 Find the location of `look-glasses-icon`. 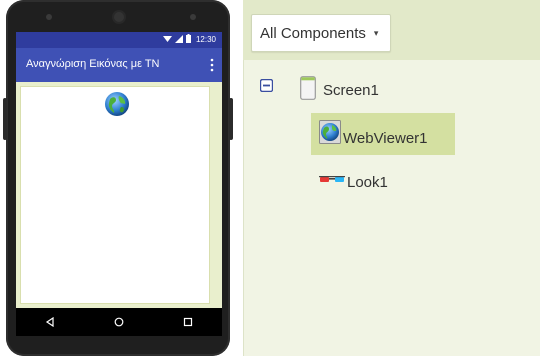

look-glasses-icon is located at coordinates (332, 180).